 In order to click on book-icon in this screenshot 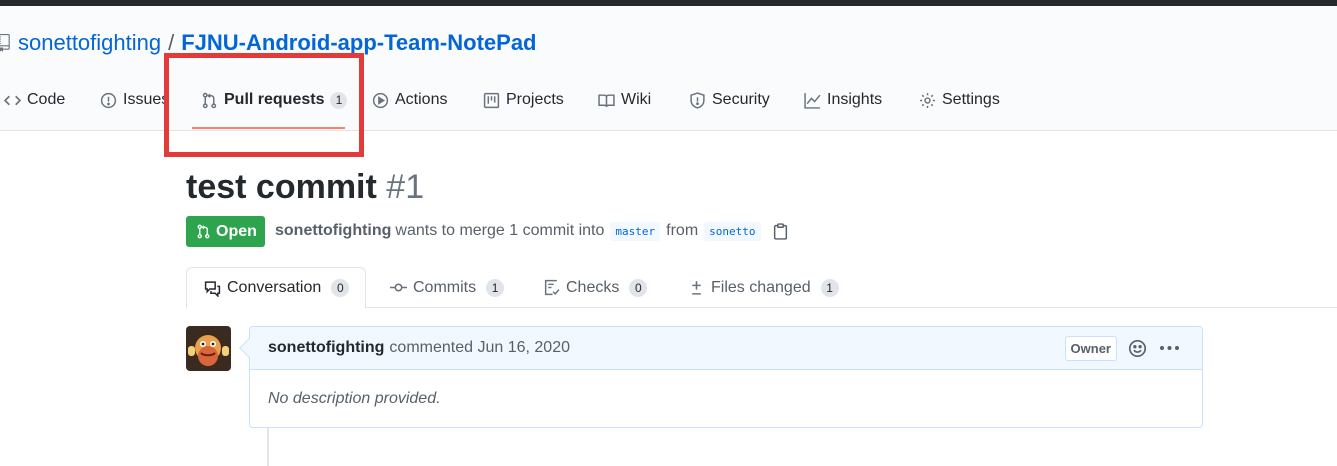, I will do `click(606, 100)`.